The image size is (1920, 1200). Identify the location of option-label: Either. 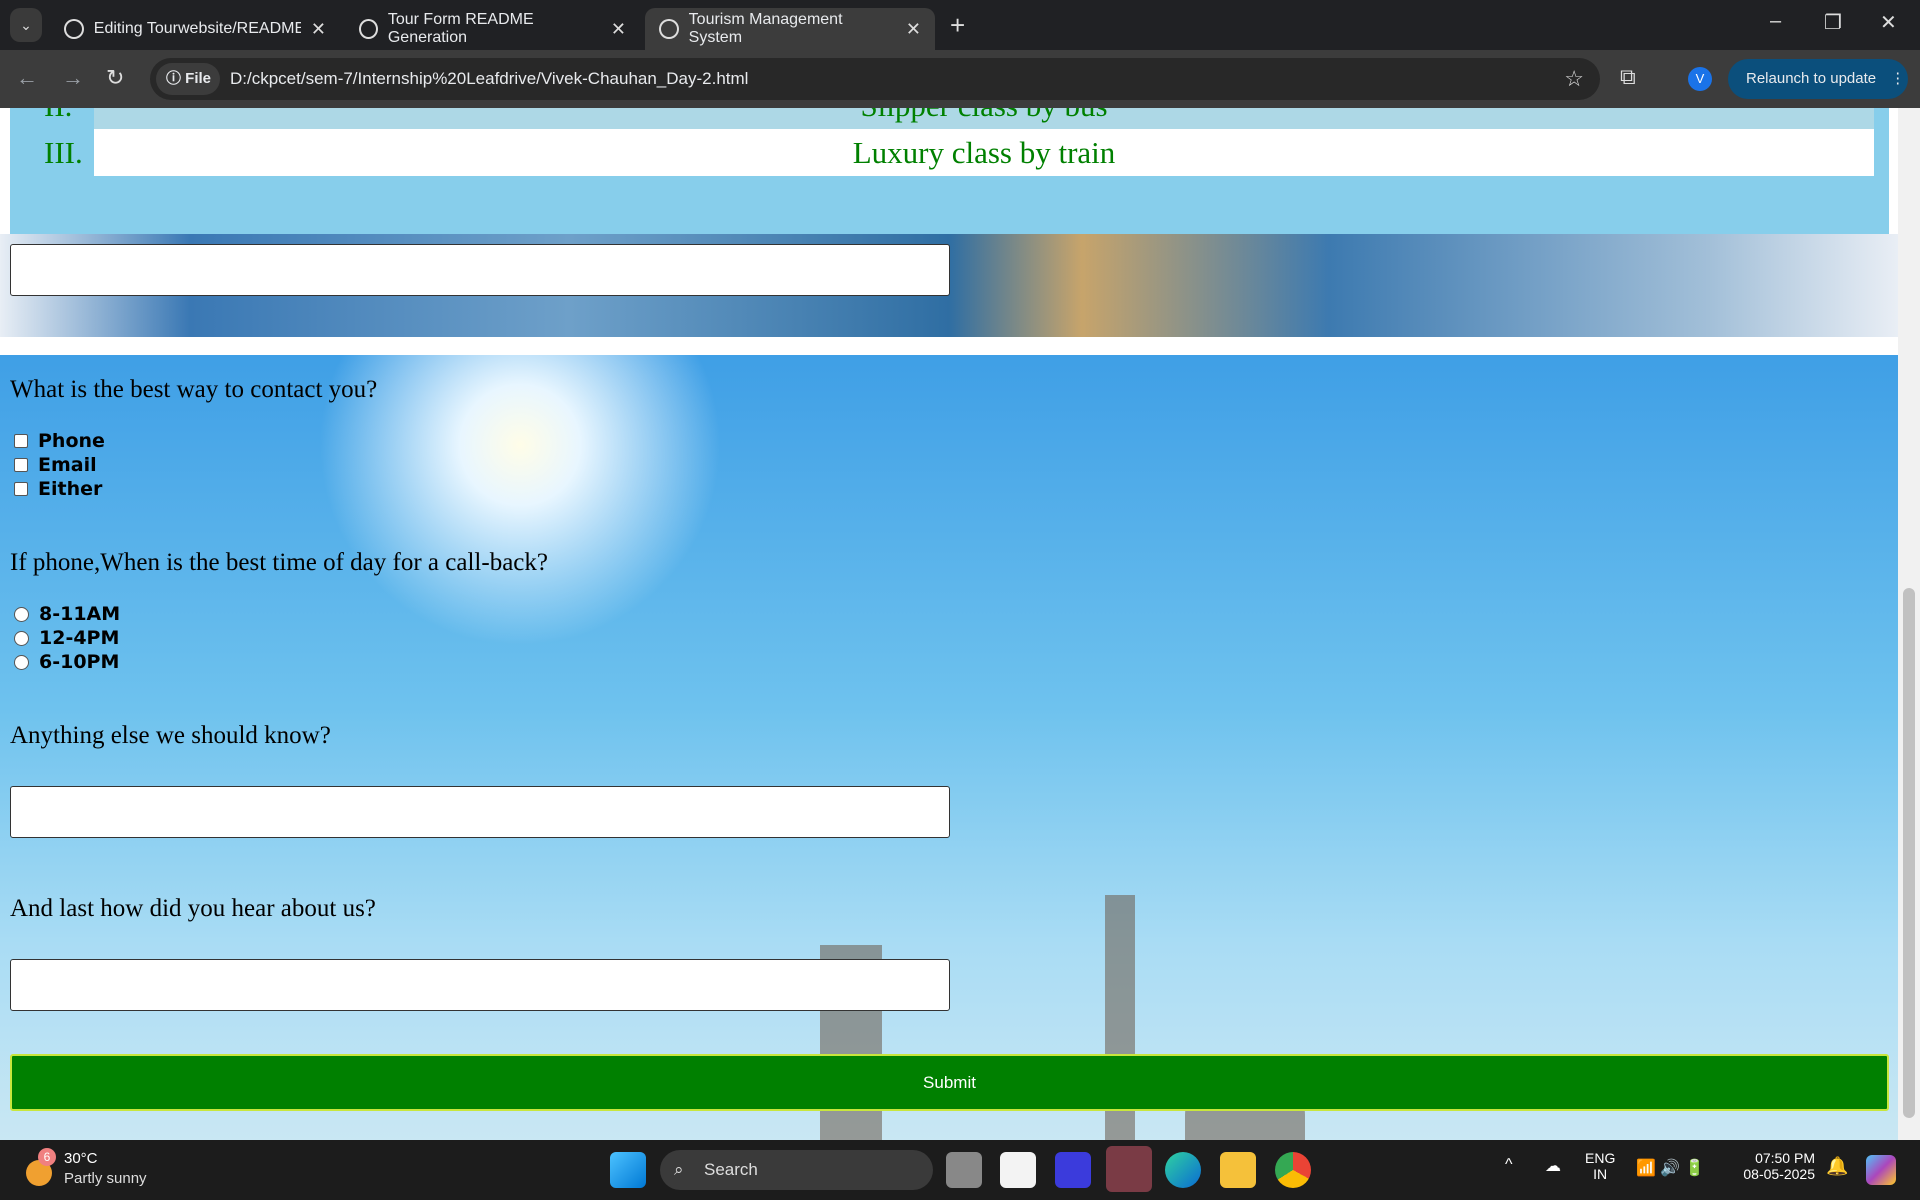
(70, 489).